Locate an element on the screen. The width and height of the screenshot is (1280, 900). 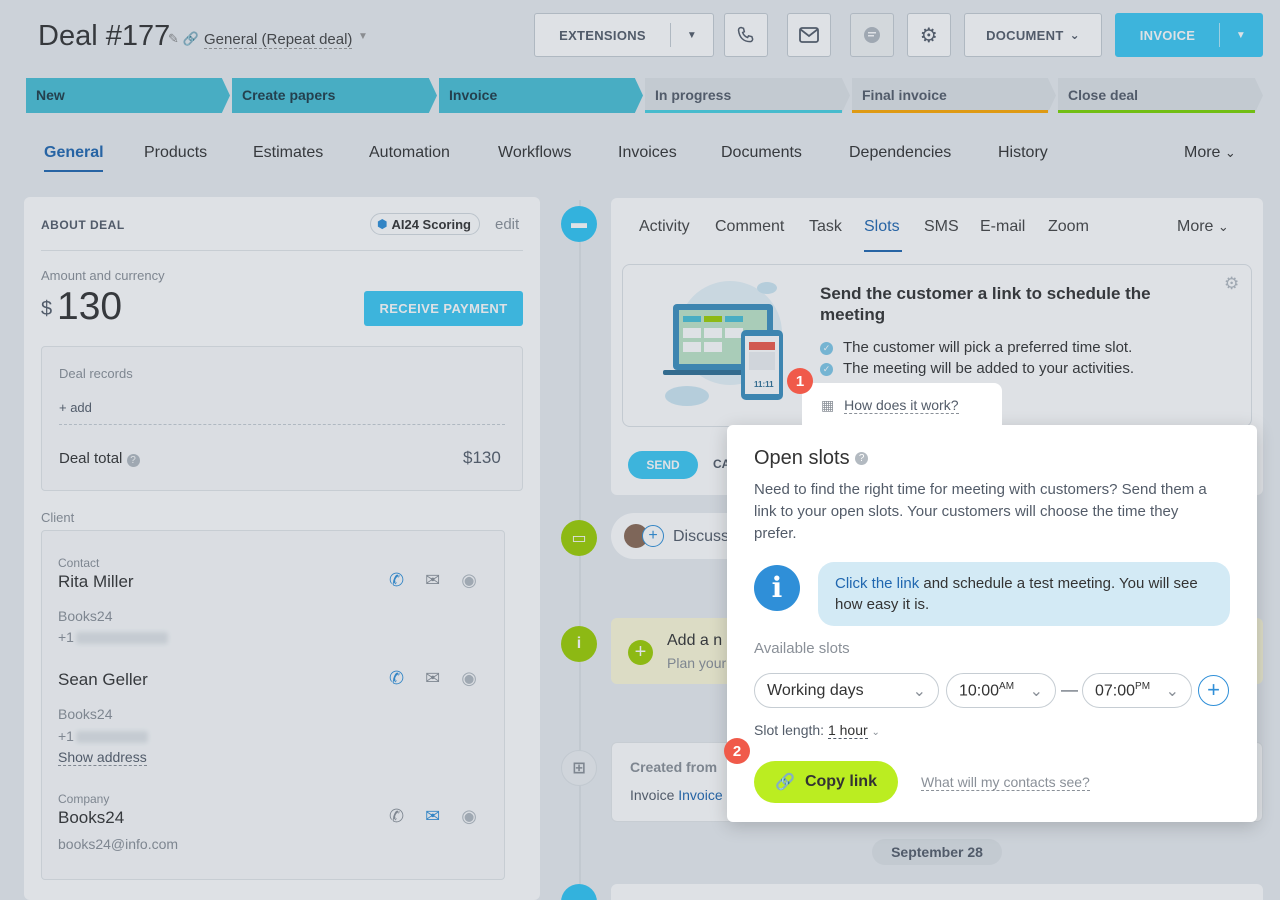
created-from-title: Created from is located at coordinates (674, 767).